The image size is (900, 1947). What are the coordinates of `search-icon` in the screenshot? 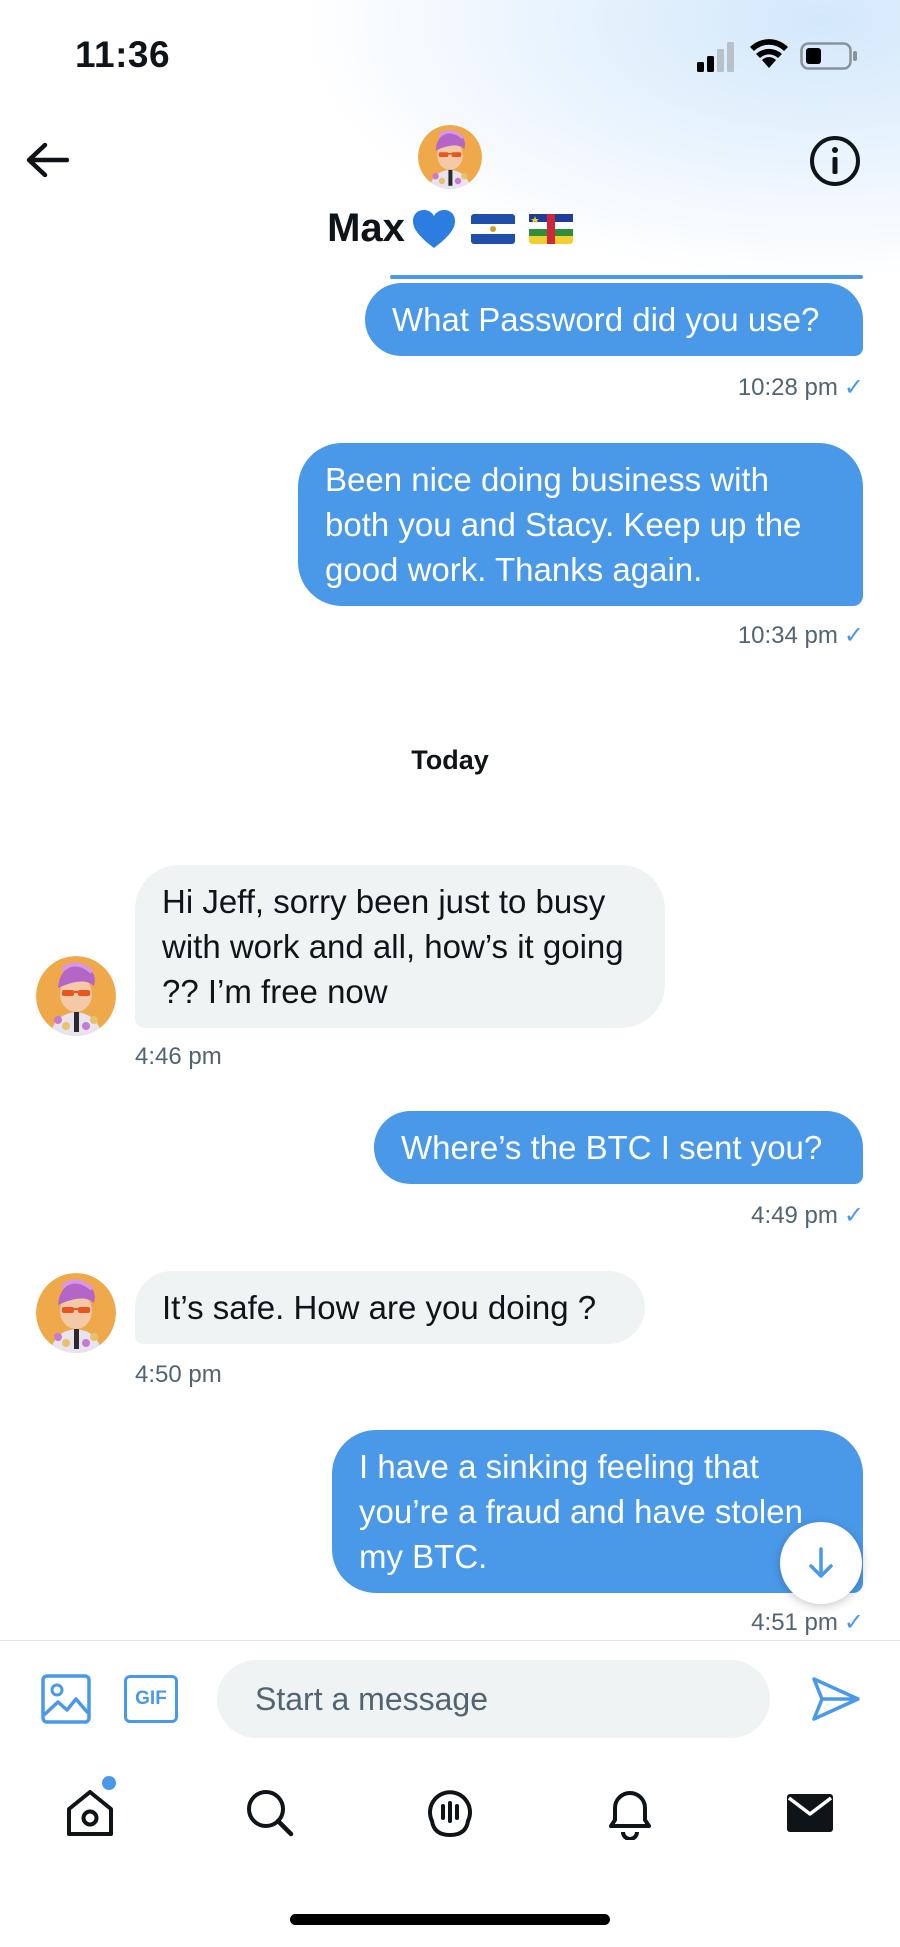 It's located at (270, 1813).